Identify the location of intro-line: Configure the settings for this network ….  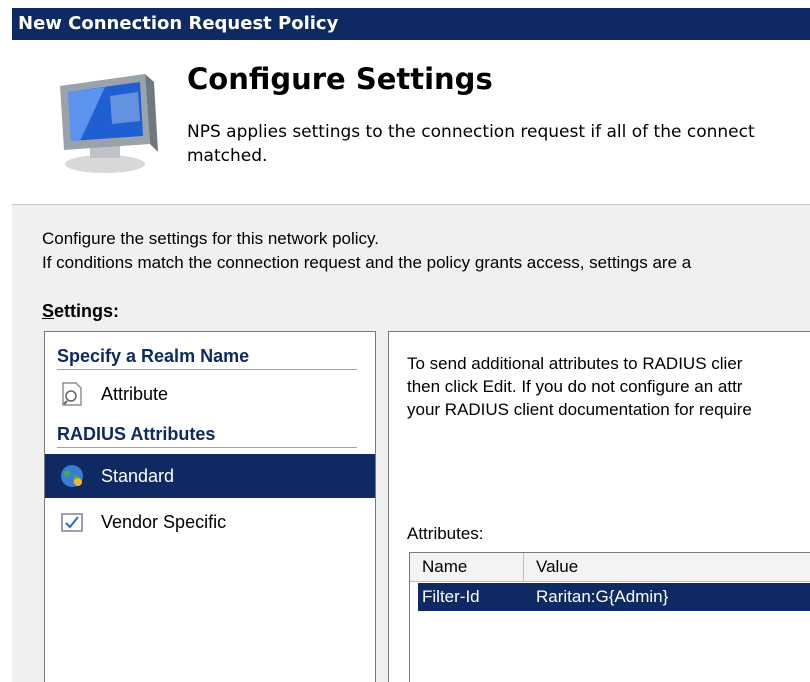
(211, 238).